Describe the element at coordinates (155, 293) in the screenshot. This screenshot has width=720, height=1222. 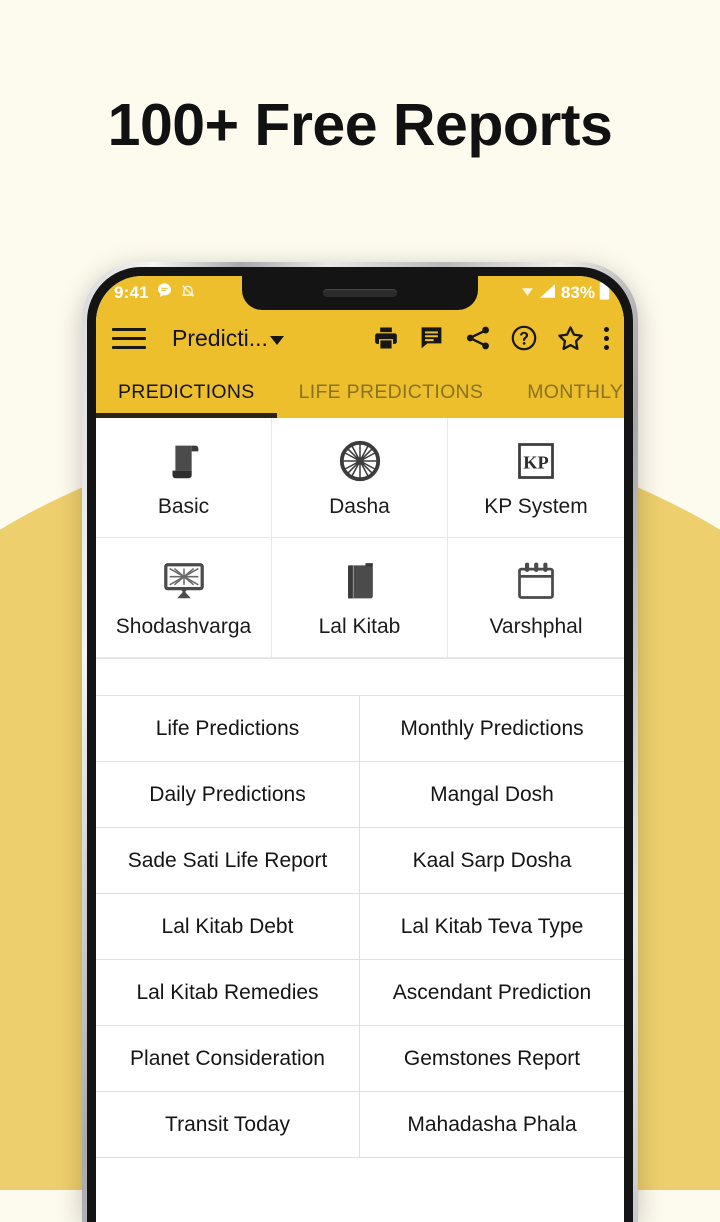
I see `status-bar-left: 9:41` at that location.